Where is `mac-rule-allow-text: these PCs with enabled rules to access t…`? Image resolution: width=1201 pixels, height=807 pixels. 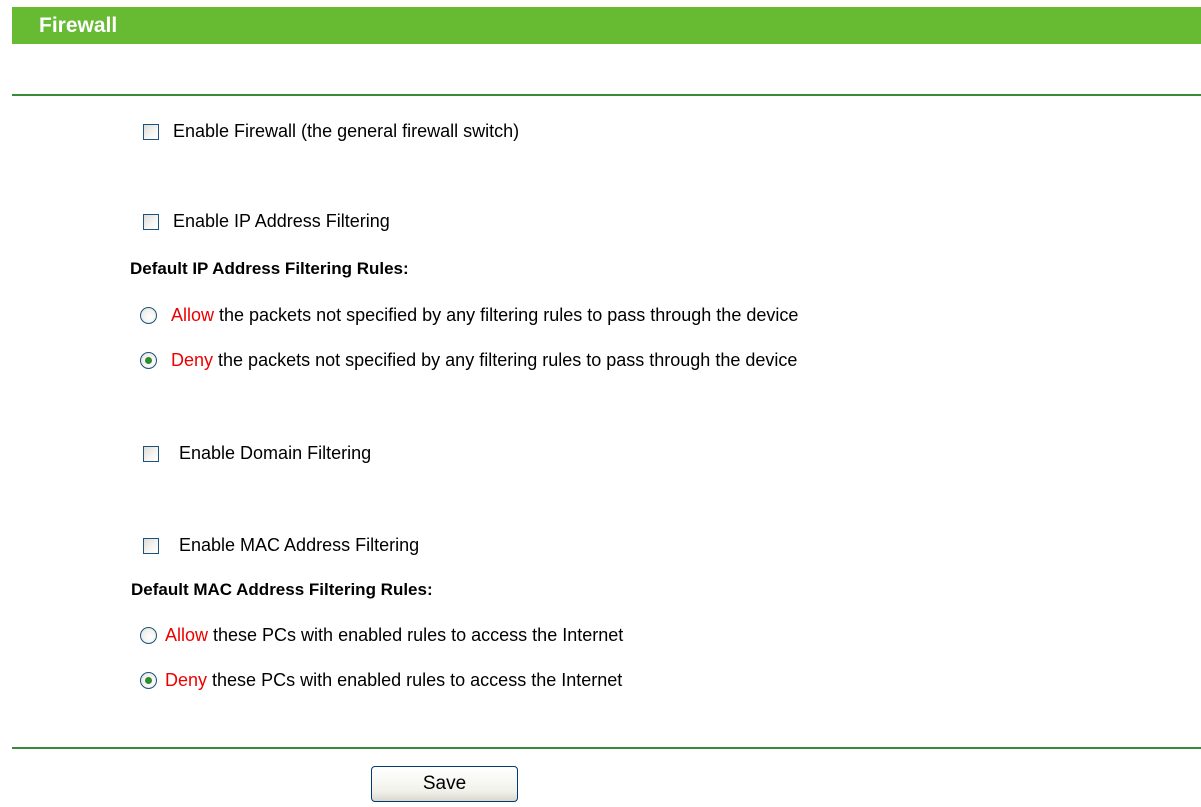
mac-rule-allow-text: these PCs with enabled rules to access t… is located at coordinates (416, 635).